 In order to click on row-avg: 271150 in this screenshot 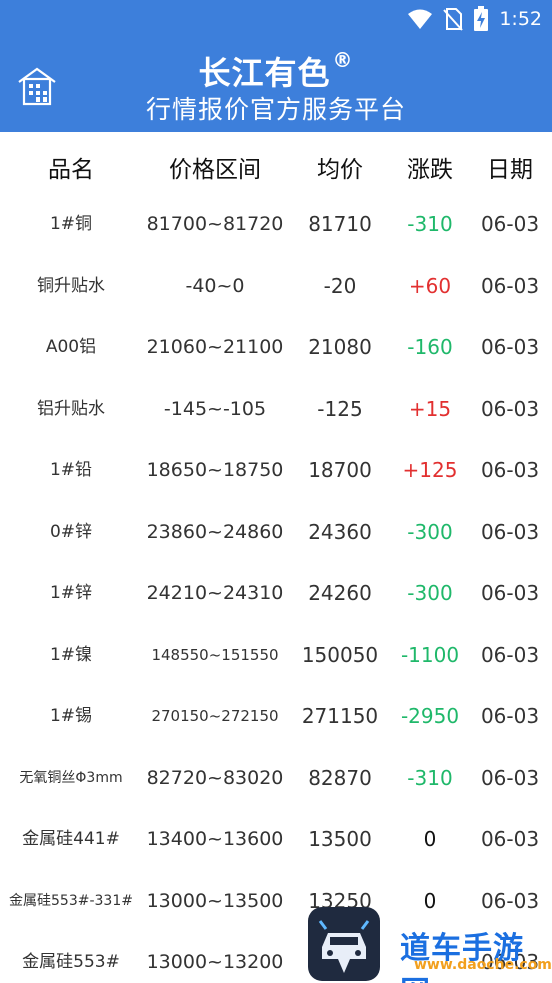, I will do `click(340, 716)`.